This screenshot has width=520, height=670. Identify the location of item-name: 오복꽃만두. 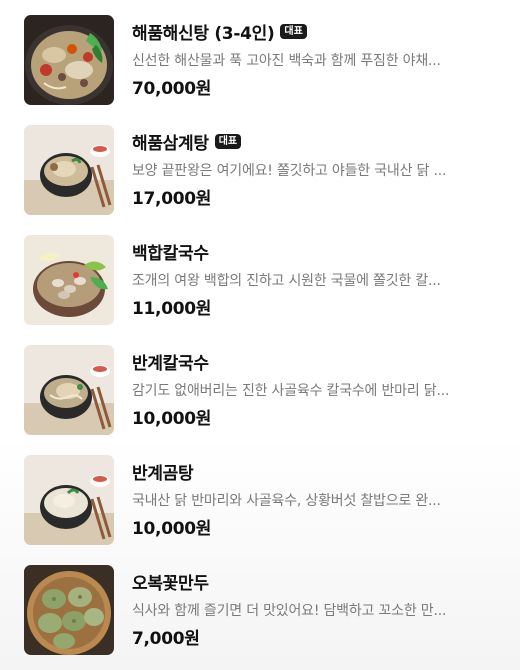
(170, 583).